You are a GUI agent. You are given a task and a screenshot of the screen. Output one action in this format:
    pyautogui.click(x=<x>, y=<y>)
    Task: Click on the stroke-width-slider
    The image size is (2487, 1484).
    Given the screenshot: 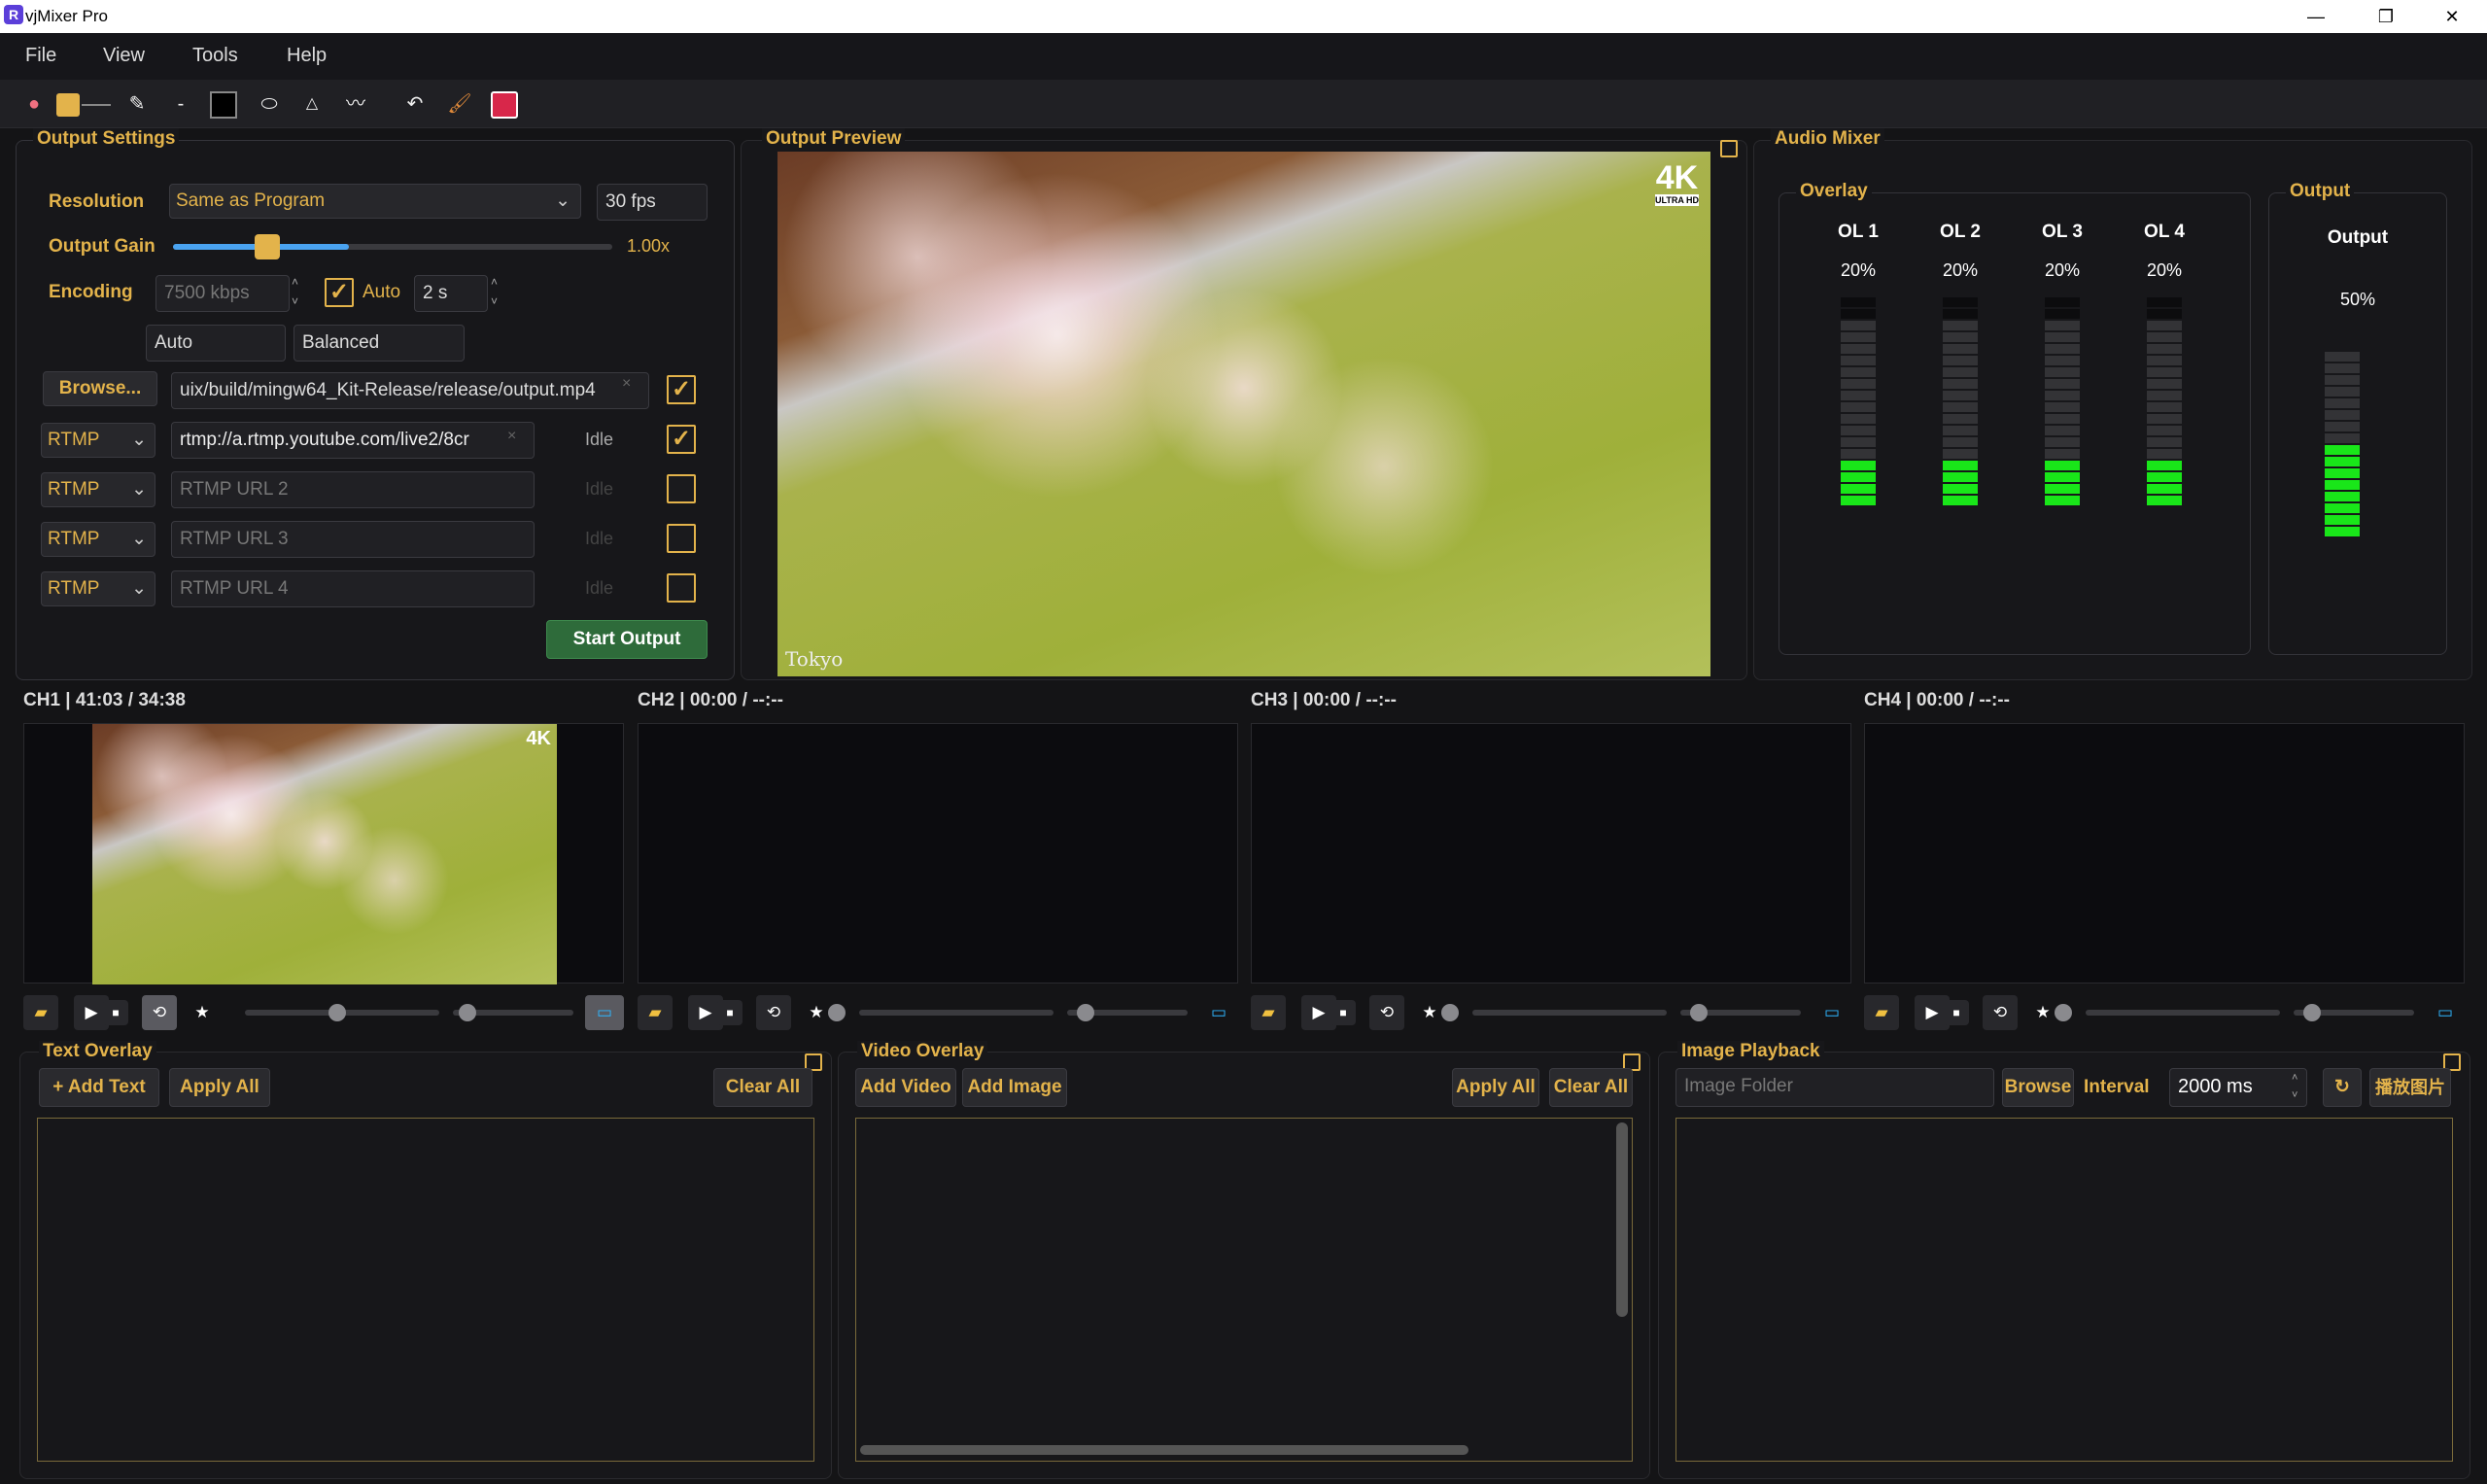 What is the action you would take?
    pyautogui.click(x=97, y=105)
    